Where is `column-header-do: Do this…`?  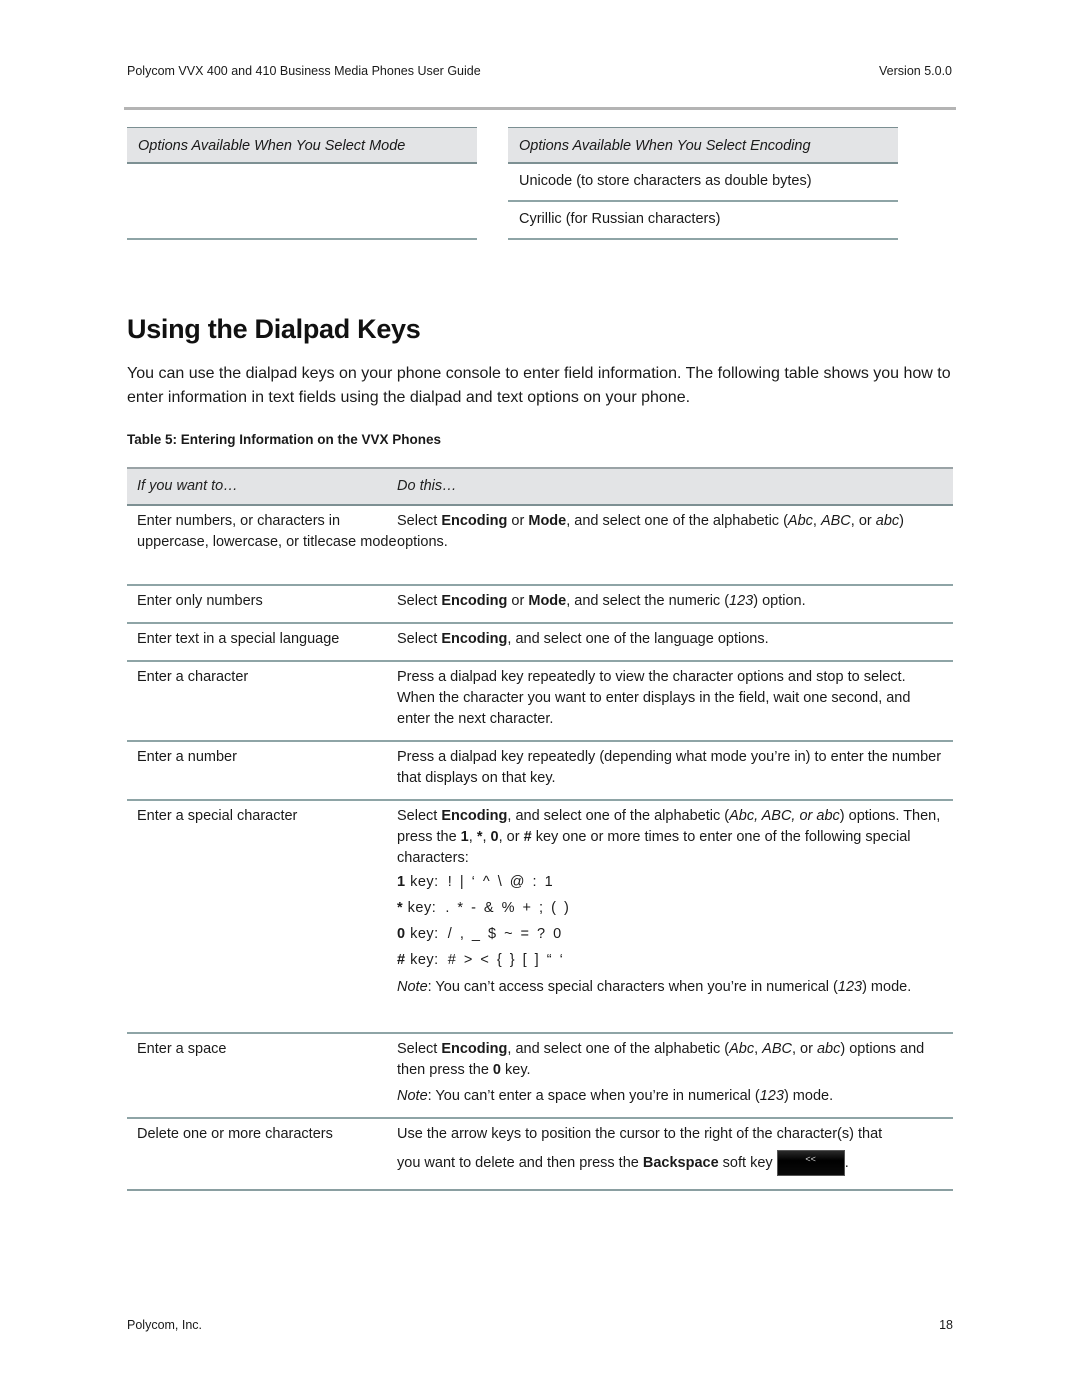 column-header-do: Do this… is located at coordinates (427, 486).